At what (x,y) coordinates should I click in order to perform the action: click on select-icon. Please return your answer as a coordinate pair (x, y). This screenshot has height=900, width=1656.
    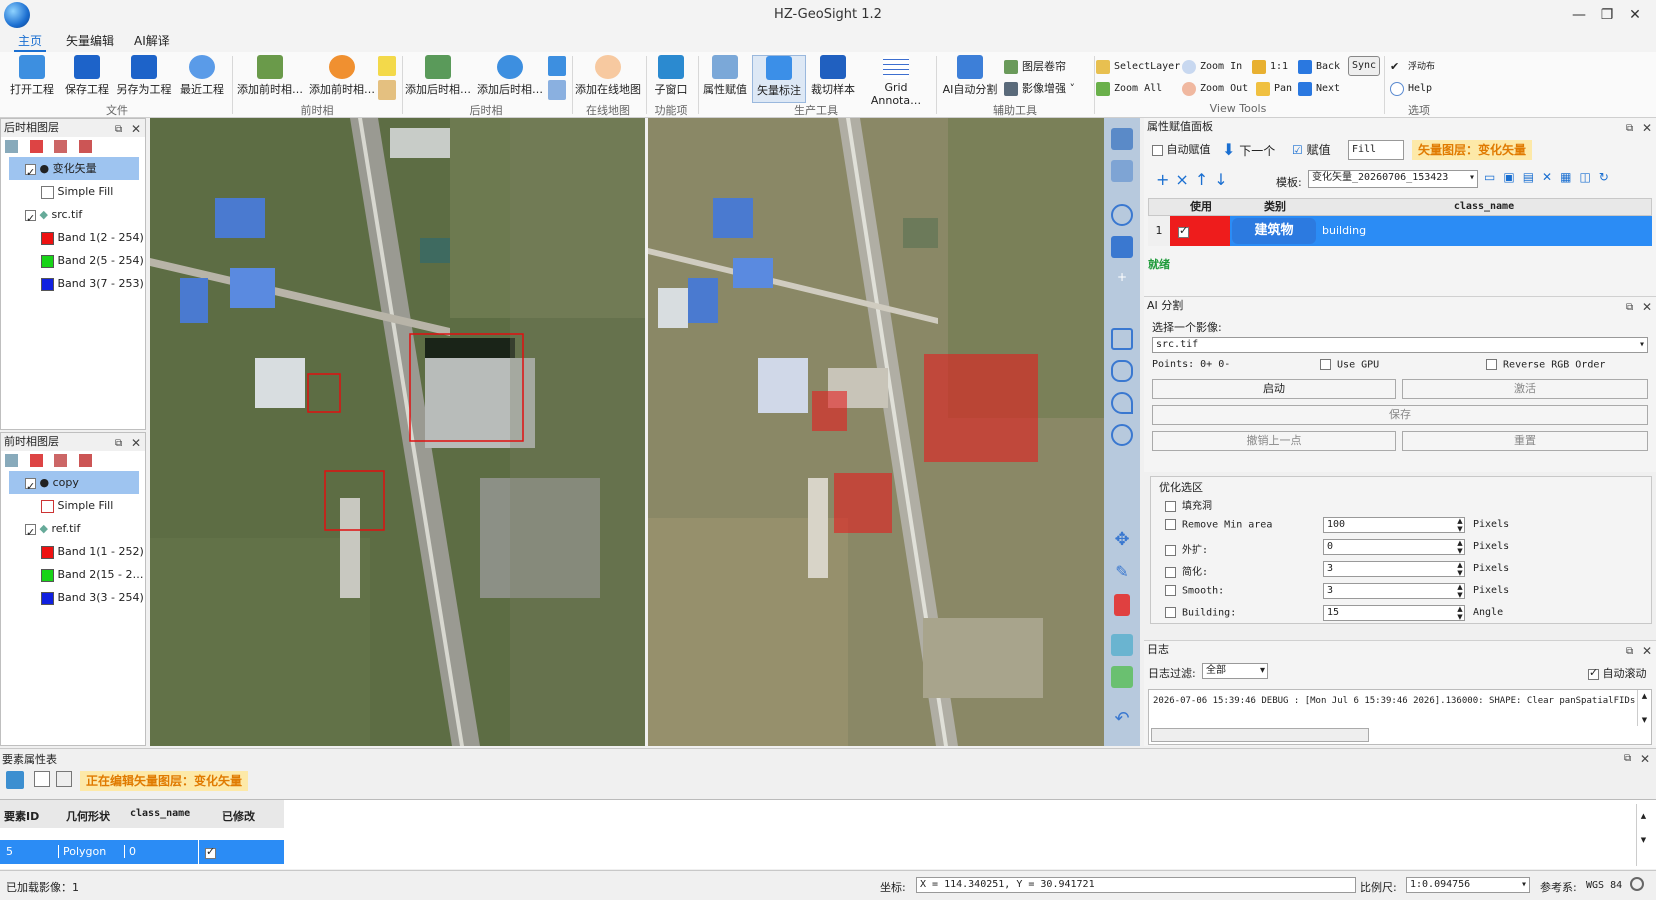
    Looking at the image, I should click on (1122, 171).